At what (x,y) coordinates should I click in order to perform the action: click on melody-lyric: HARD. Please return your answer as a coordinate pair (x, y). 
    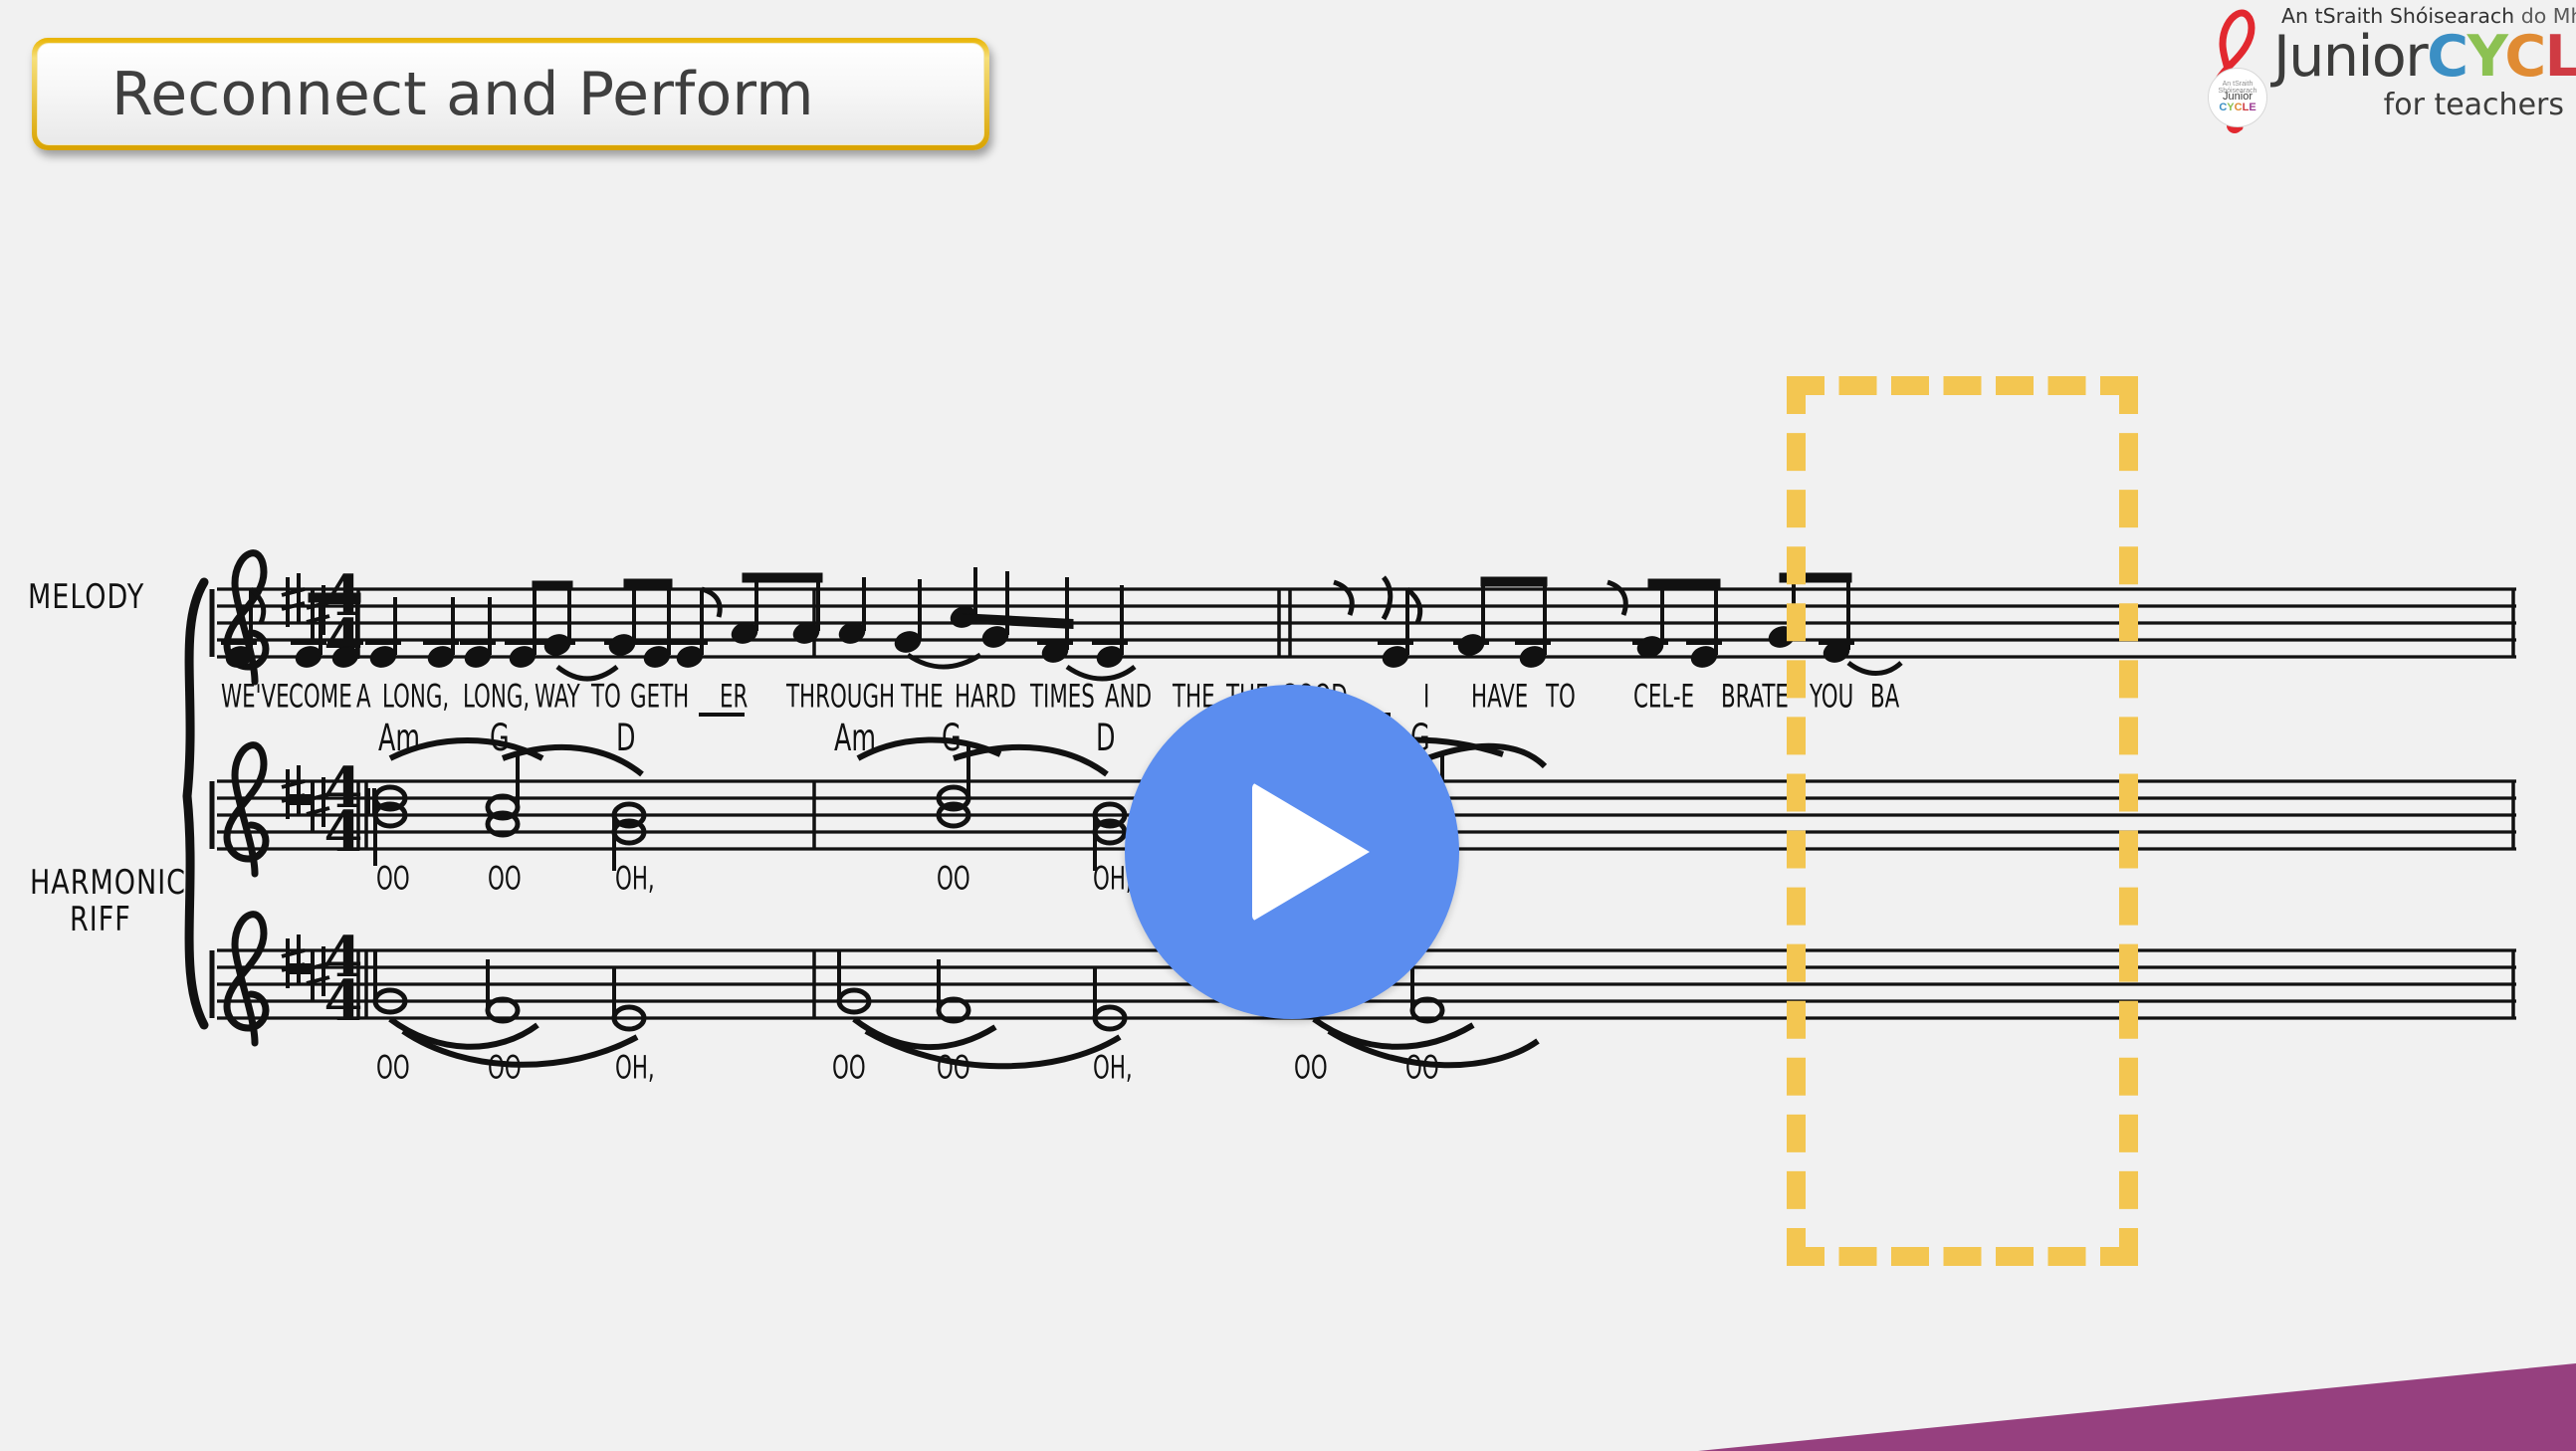
    Looking at the image, I should click on (986, 698).